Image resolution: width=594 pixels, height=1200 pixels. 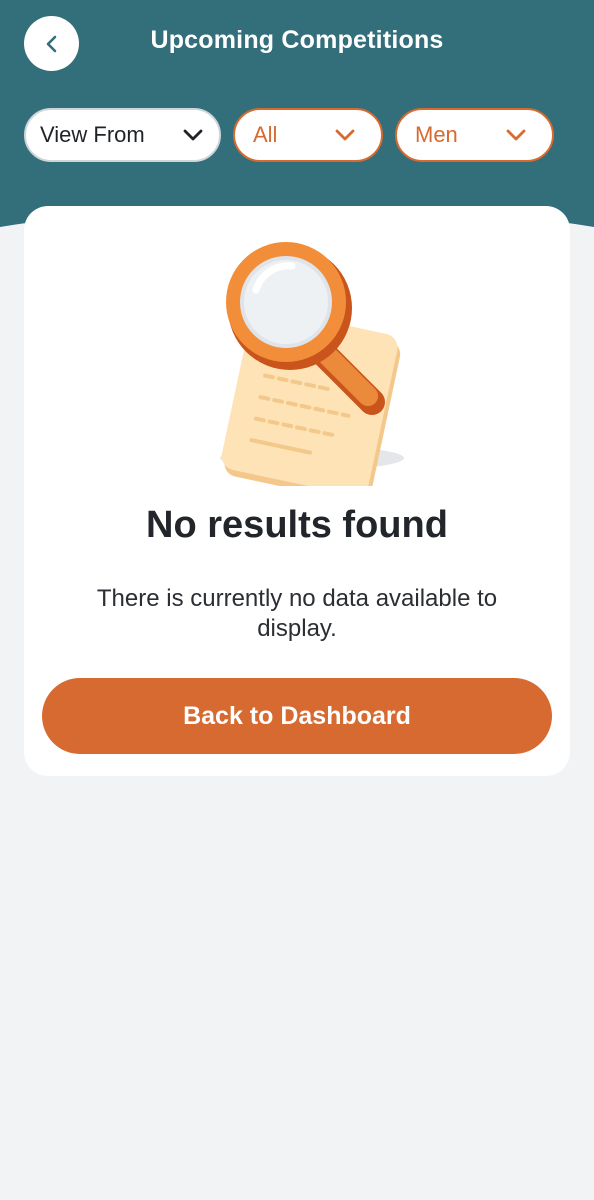 What do you see at coordinates (312, 364) in the screenshot?
I see `magnifier-over-document-icon` at bounding box center [312, 364].